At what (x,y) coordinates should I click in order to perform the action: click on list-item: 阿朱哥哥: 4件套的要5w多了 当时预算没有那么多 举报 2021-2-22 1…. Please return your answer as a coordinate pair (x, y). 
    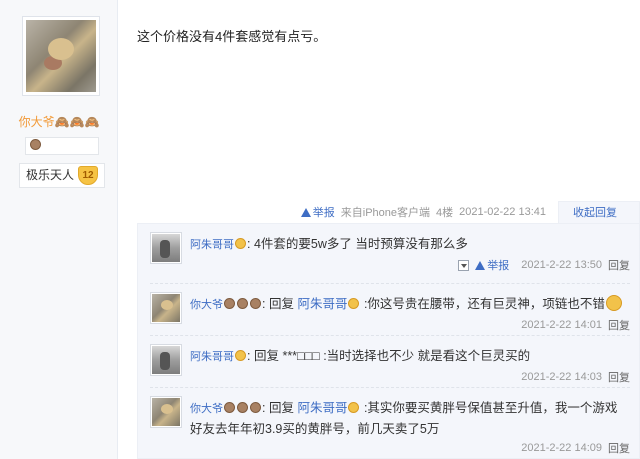
    Looking at the image, I should click on (390, 254).